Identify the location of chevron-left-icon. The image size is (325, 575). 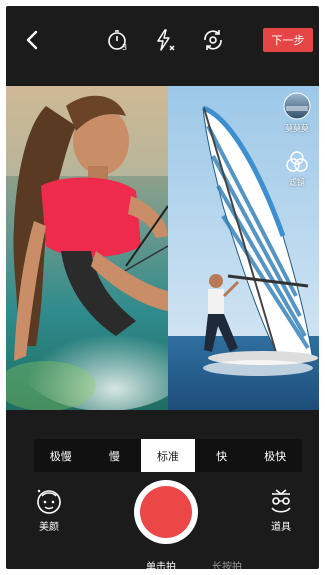
(32, 40).